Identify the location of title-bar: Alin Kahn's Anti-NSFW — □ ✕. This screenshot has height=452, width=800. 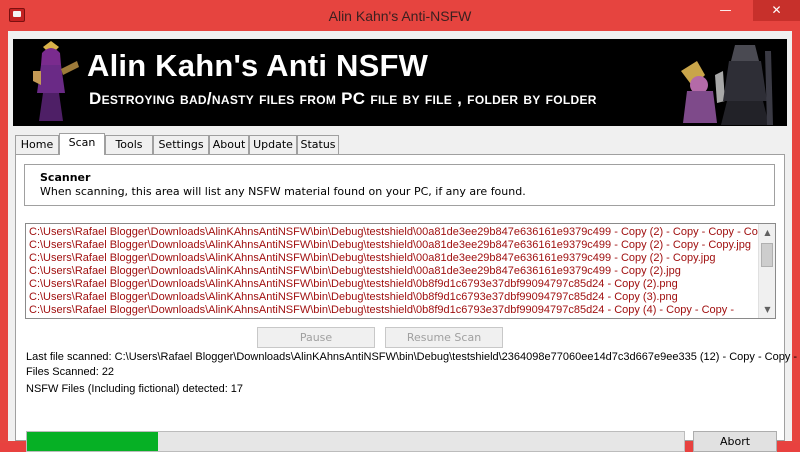
(400, 15).